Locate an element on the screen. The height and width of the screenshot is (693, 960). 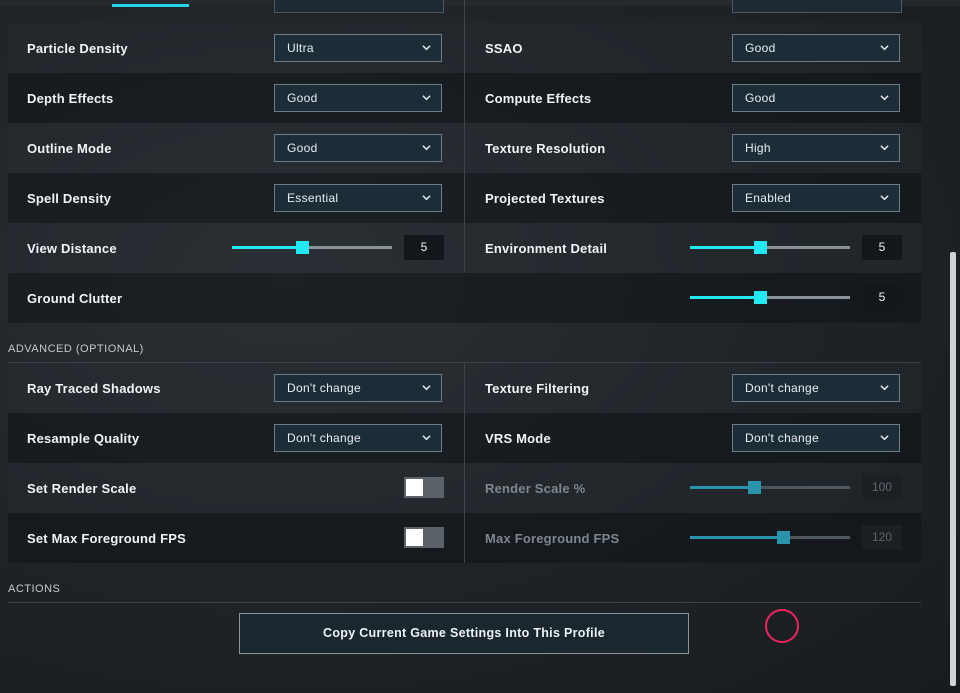
texture-resolution-select: High is located at coordinates (816, 148).